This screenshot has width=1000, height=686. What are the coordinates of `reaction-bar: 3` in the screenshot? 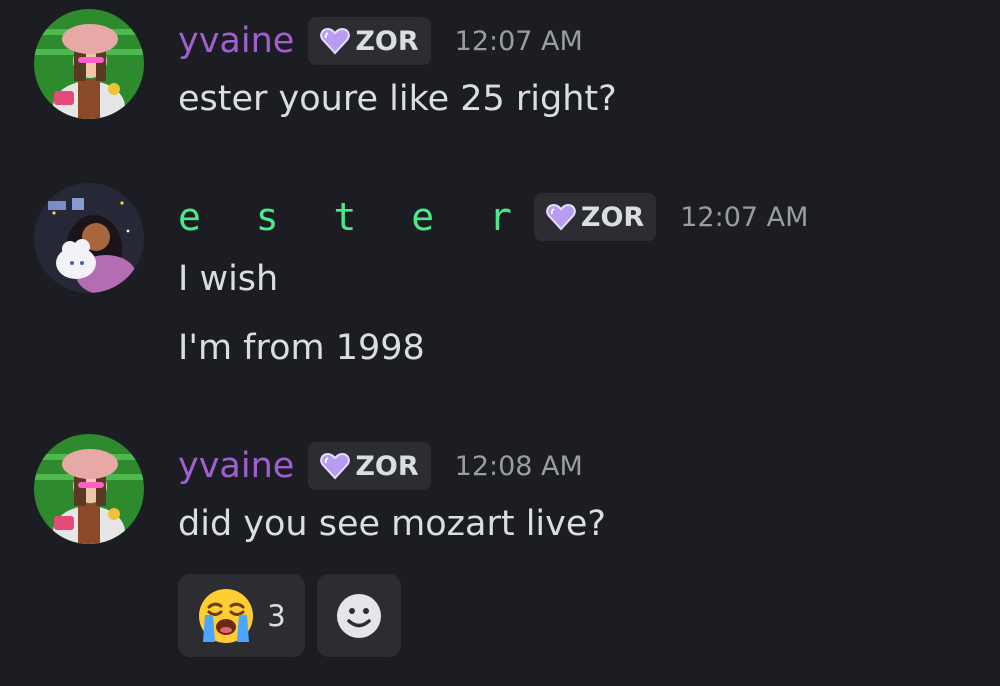 It's located at (289, 615).